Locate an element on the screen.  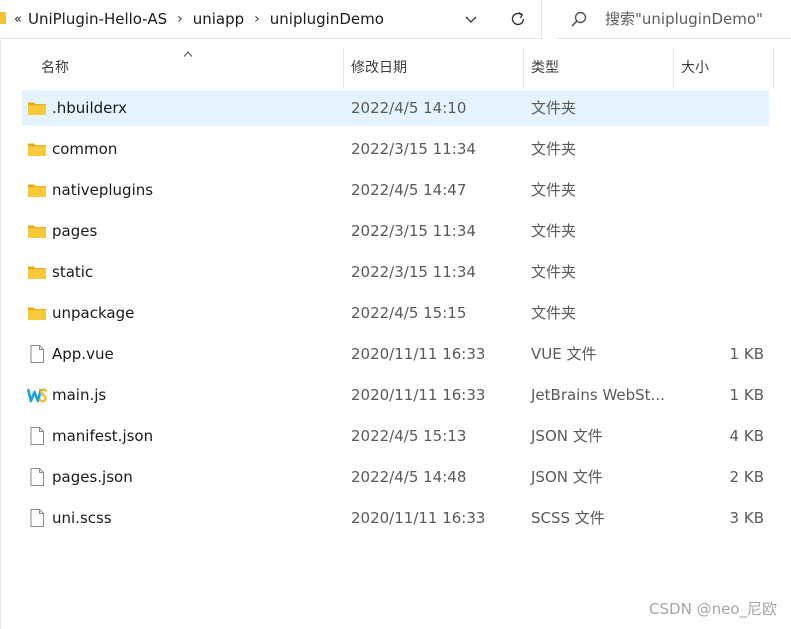
file-modified-date: 2022/4/5 15:13 is located at coordinates (409, 436).